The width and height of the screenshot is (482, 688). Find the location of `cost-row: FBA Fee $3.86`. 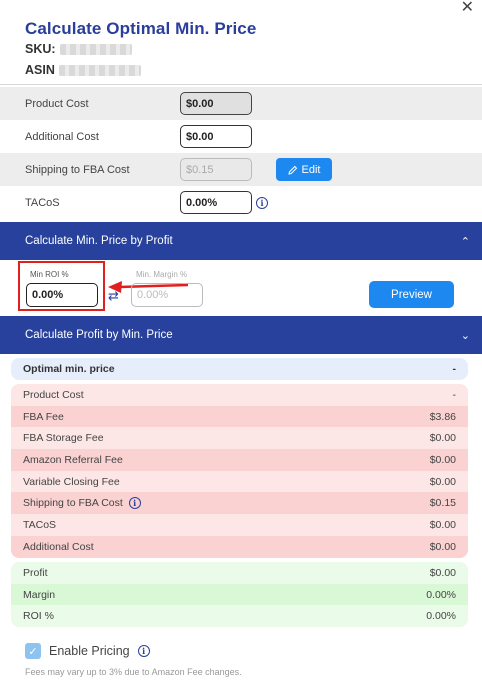

cost-row: FBA Fee $3.86 is located at coordinates (239, 416).